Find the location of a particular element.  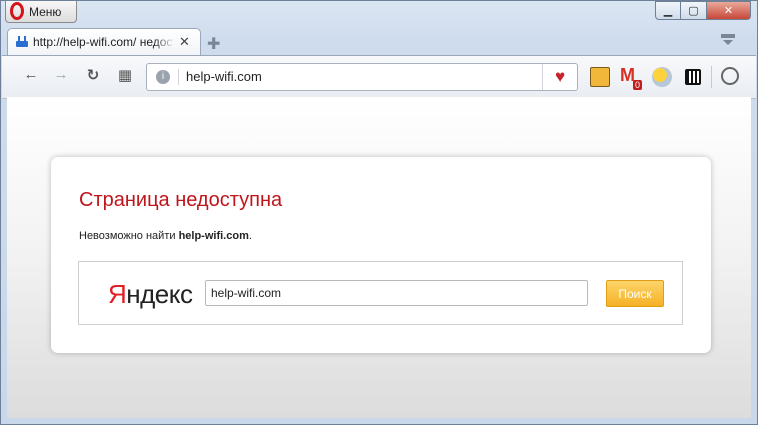

router-favicon-icon is located at coordinates (22, 42).